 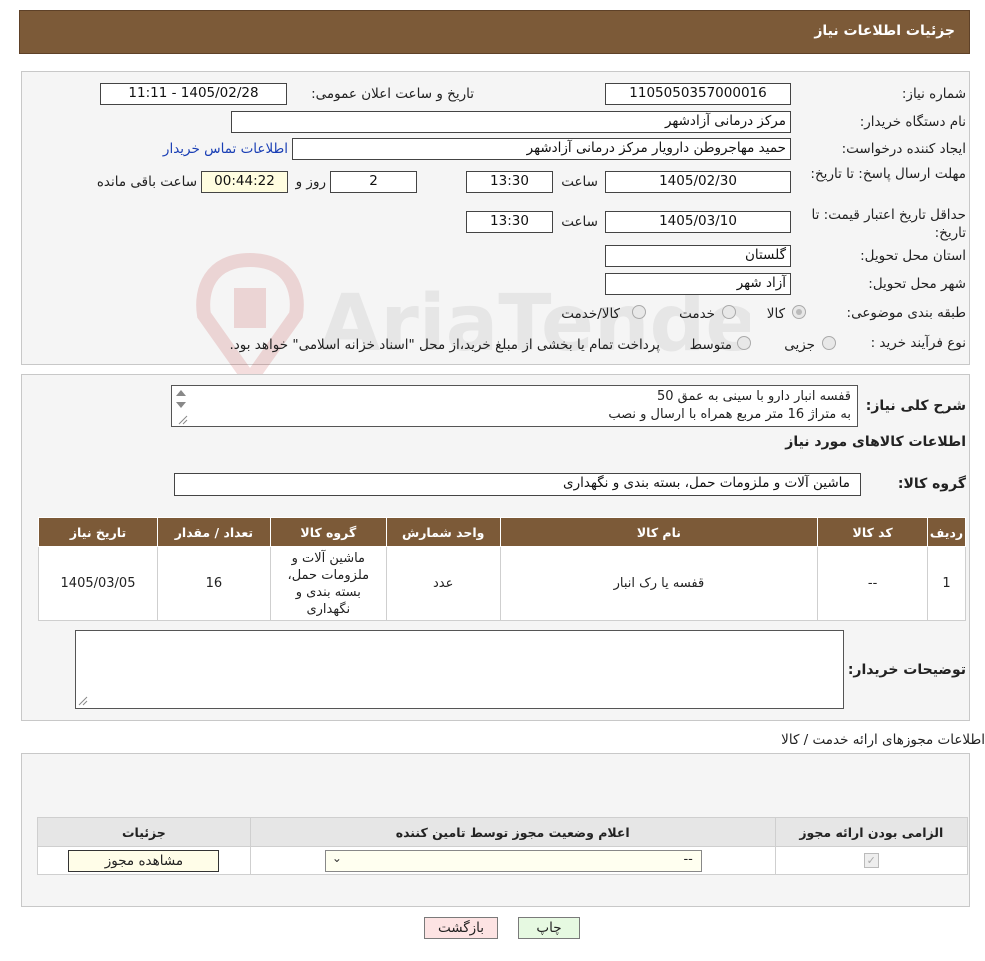 I want to click on city-label: شهر محل تحویل:, so click(x=917, y=284).